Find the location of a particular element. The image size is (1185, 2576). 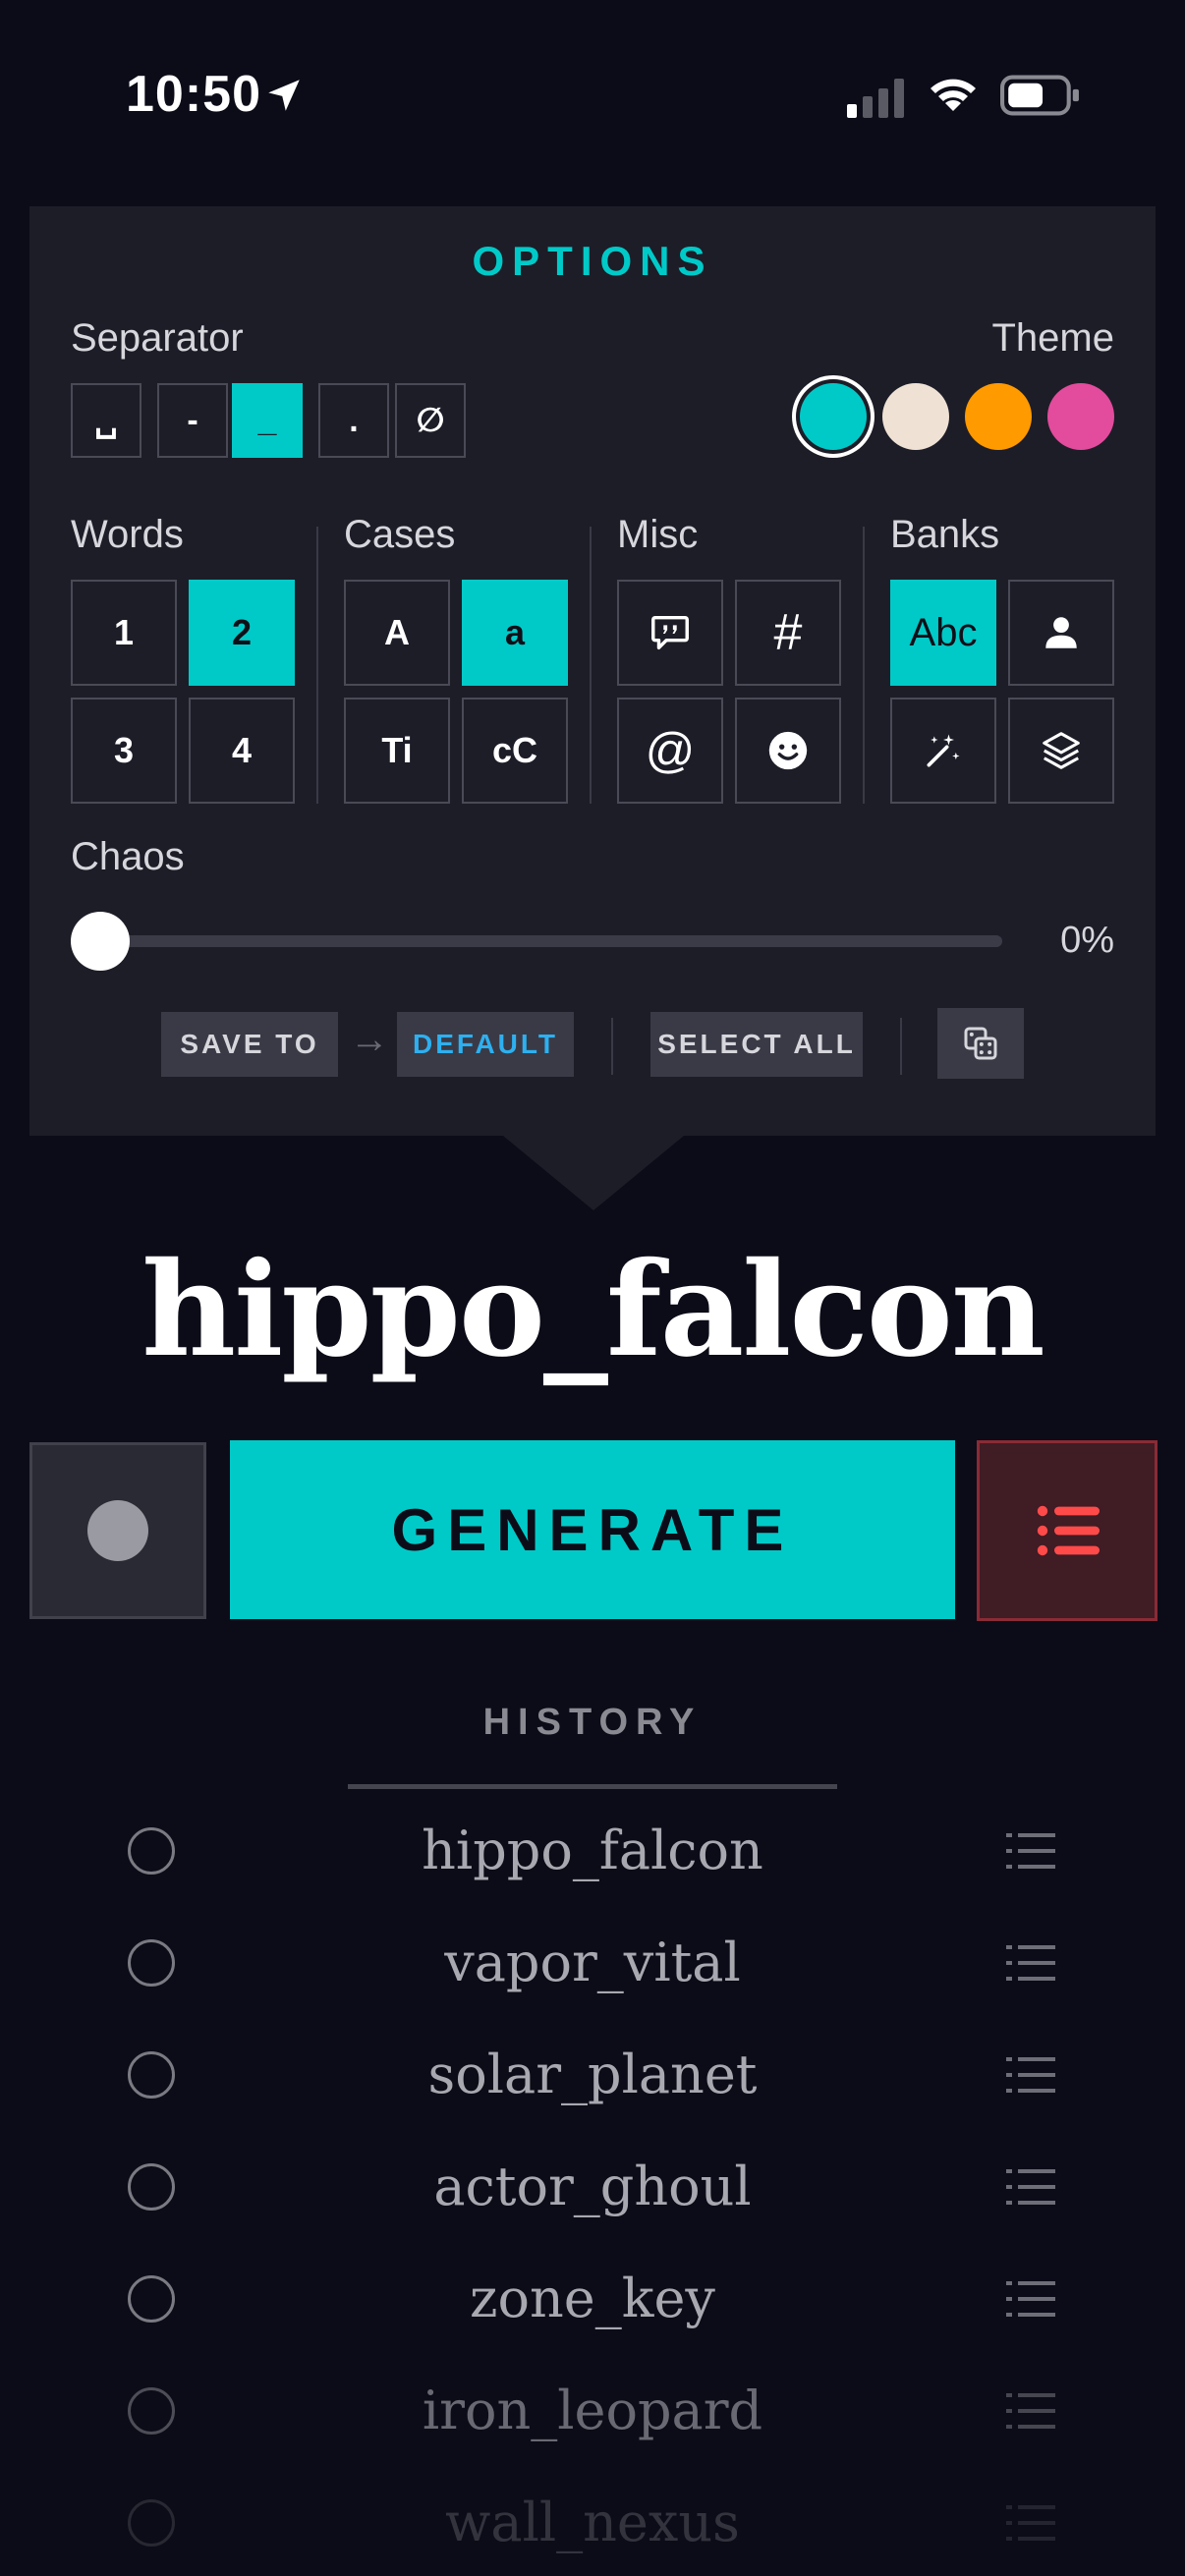

misc-emoji-button is located at coordinates (788, 751).